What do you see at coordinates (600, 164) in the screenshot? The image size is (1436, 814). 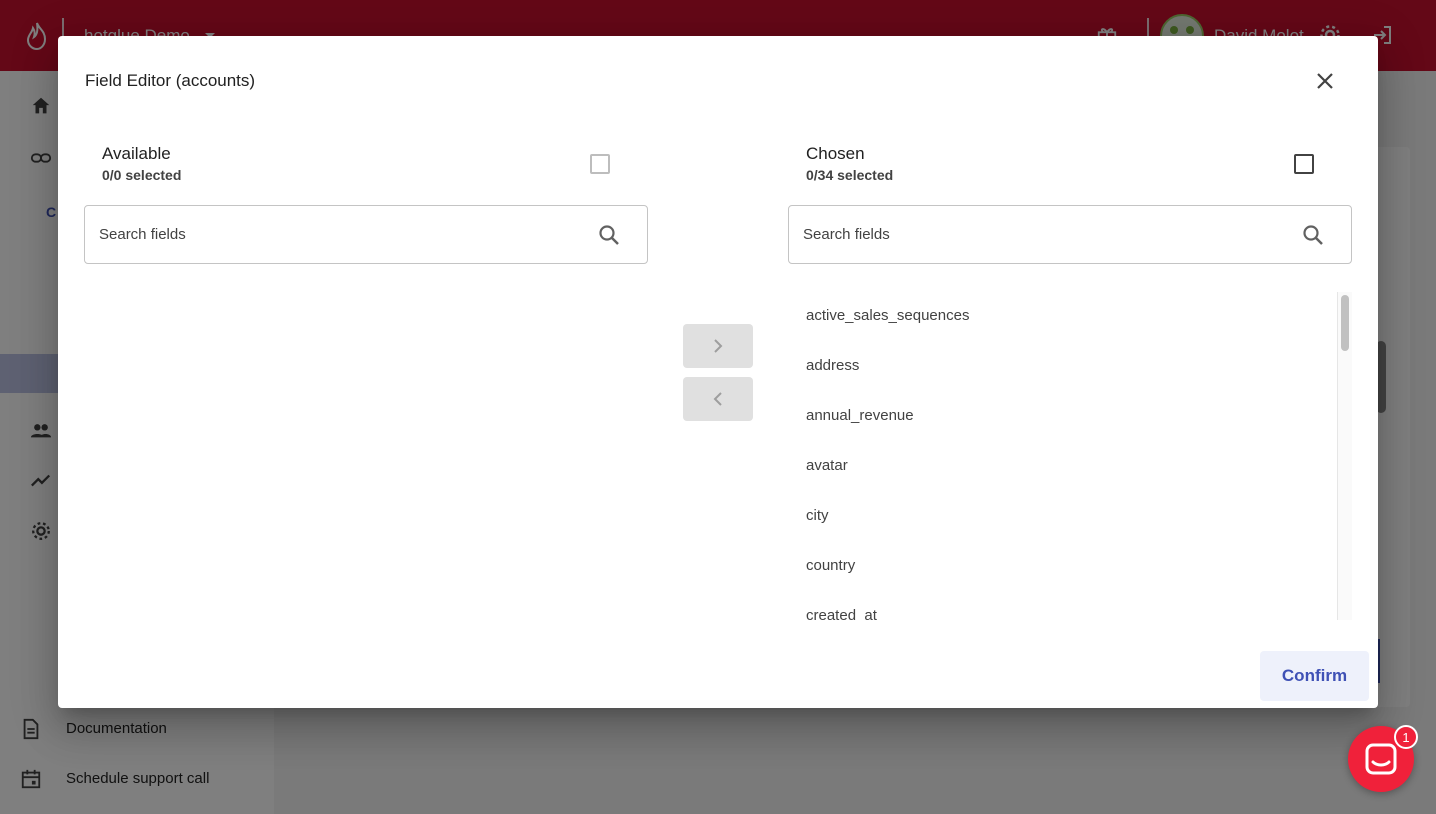 I see `available-select-all-checkbox` at bounding box center [600, 164].